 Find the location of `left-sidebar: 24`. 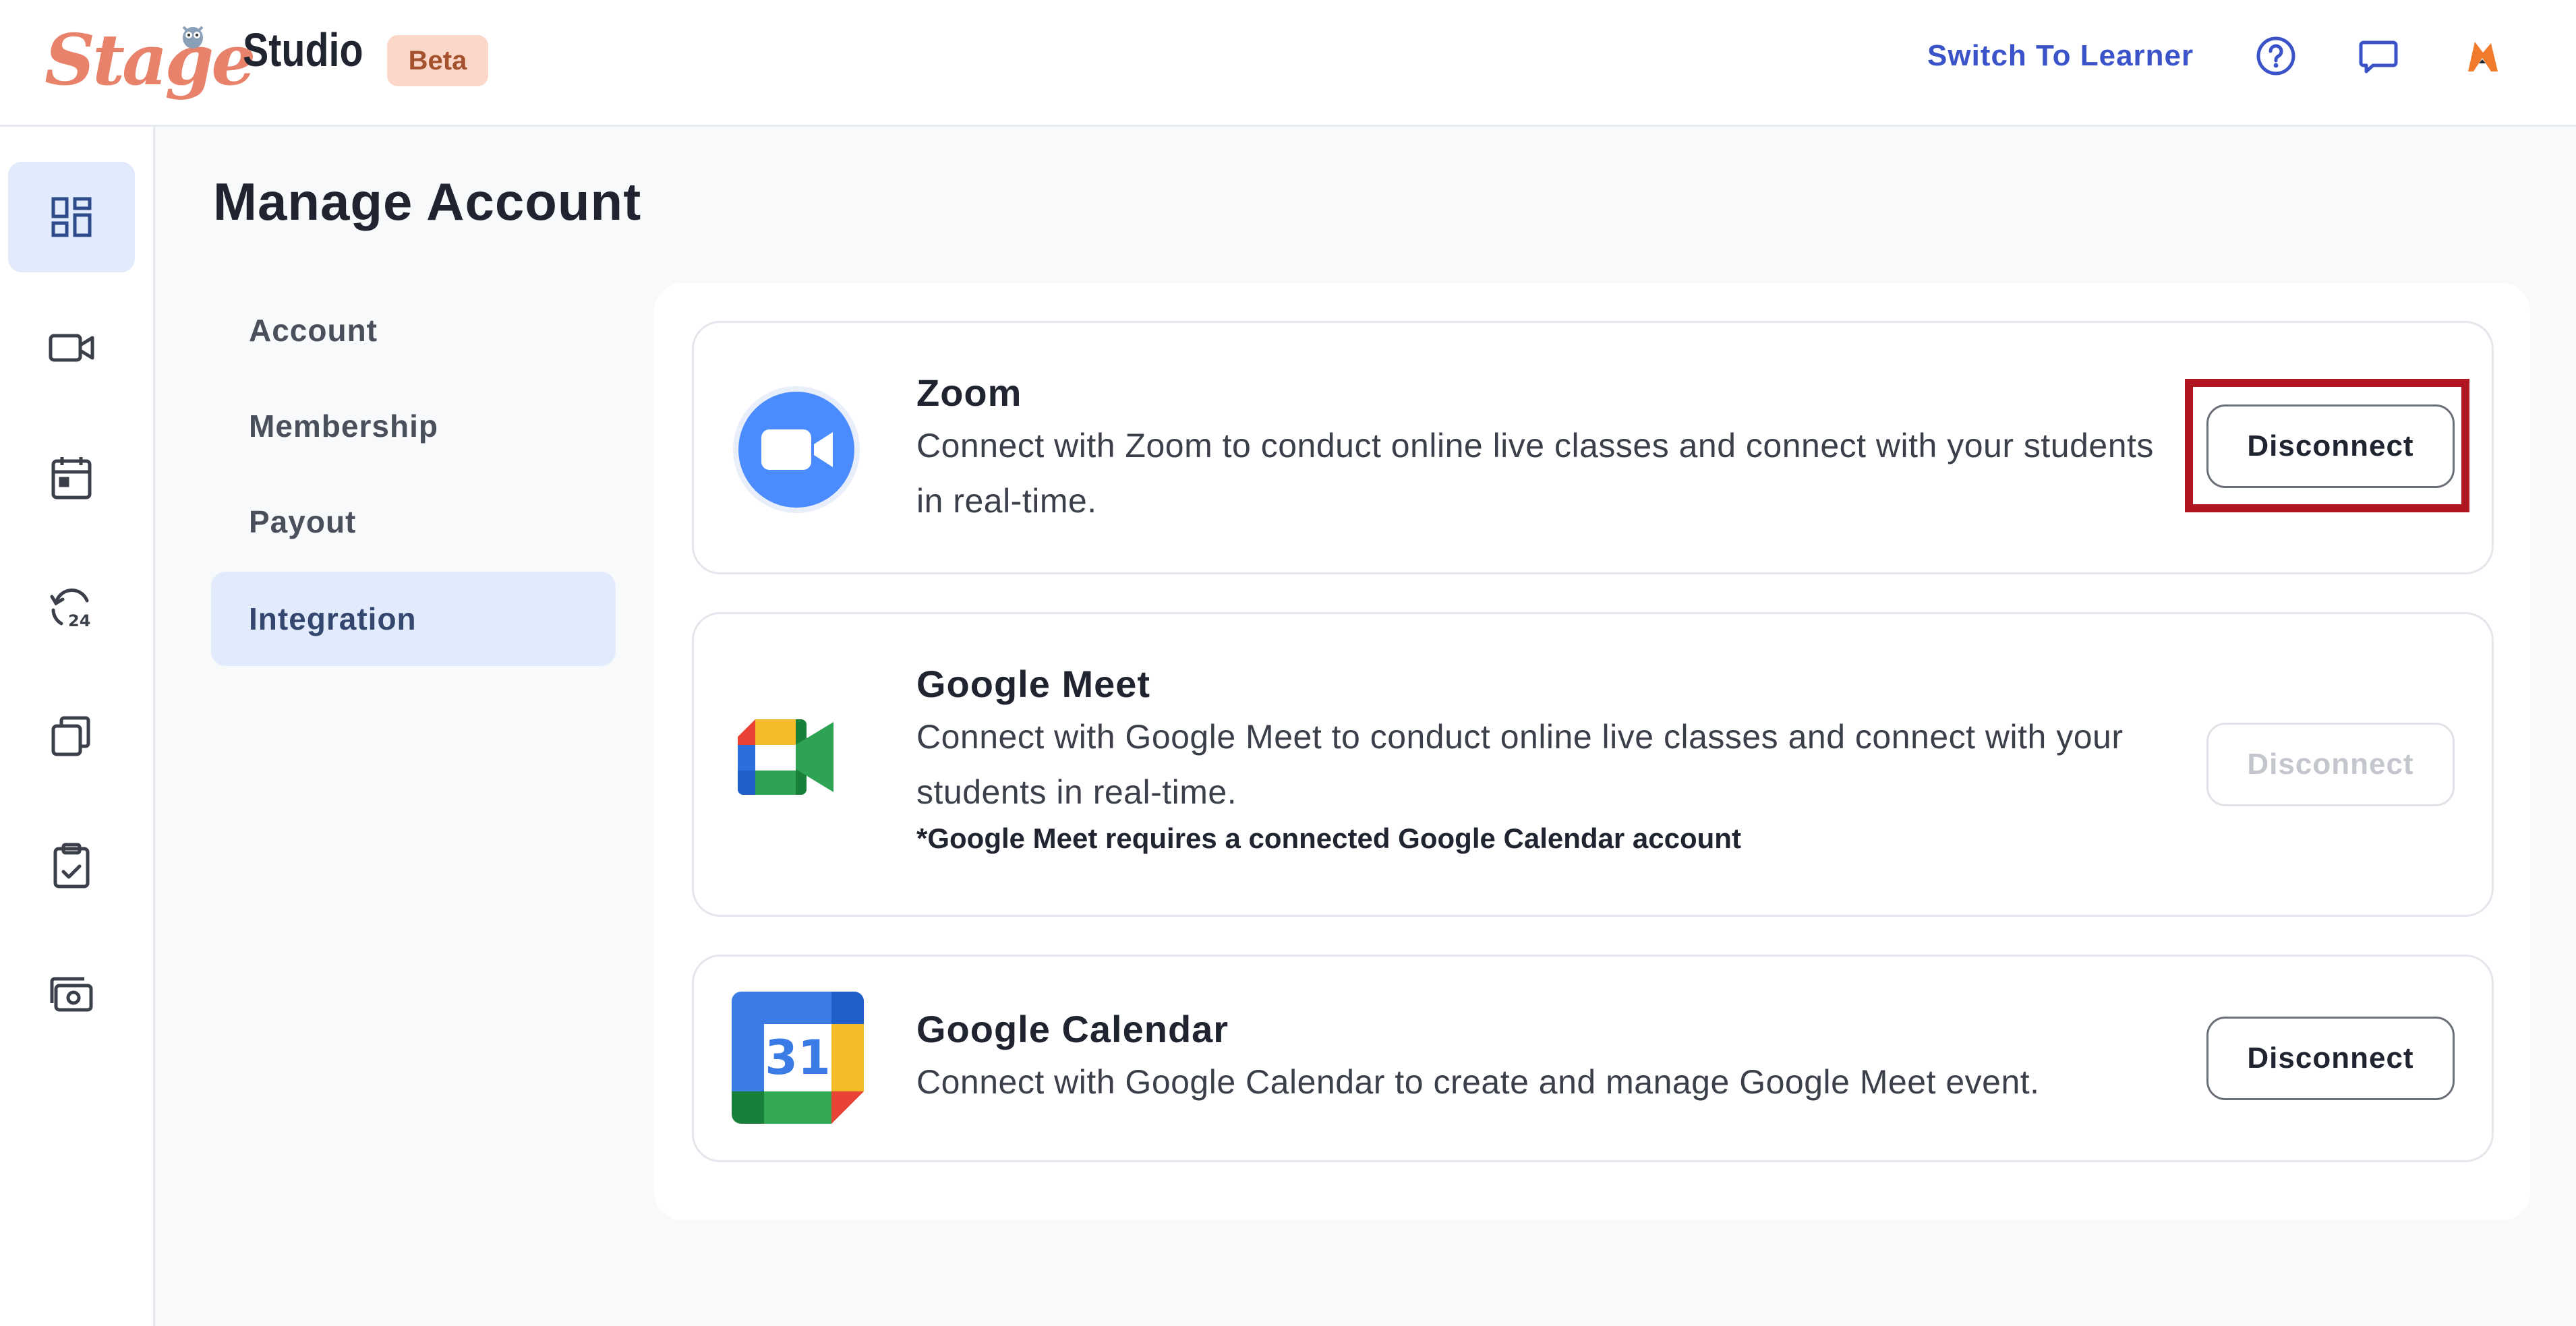

left-sidebar: 24 is located at coordinates (77, 727).